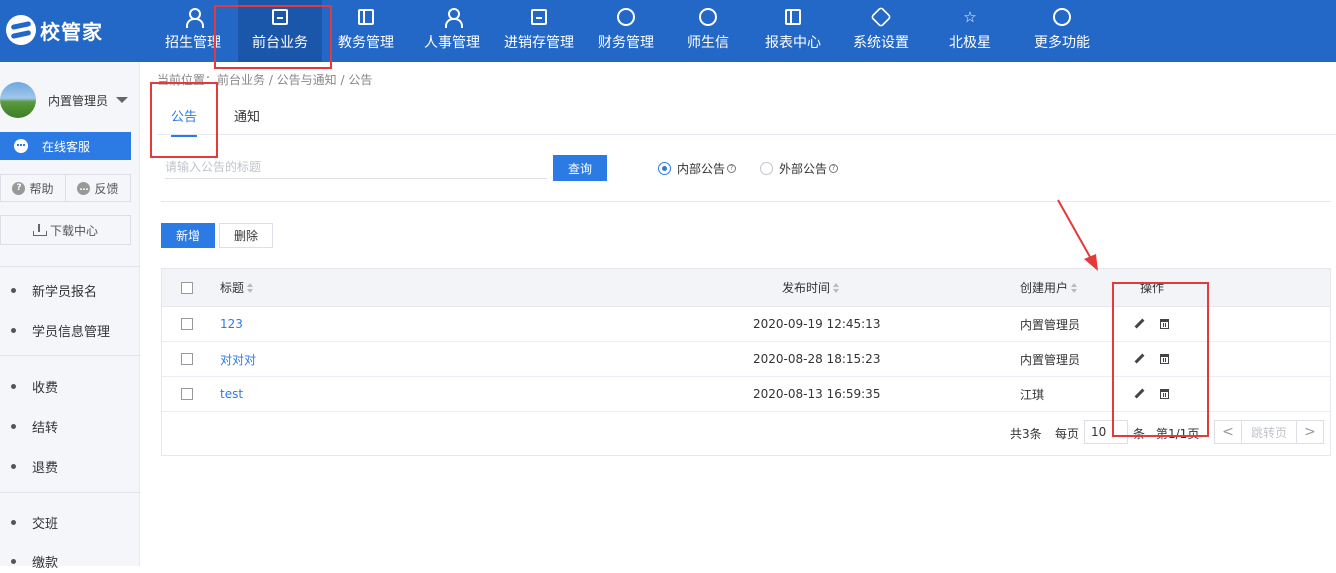  What do you see at coordinates (1062, 43) in the screenshot?
I see `nav-label: 更多功能` at bounding box center [1062, 43].